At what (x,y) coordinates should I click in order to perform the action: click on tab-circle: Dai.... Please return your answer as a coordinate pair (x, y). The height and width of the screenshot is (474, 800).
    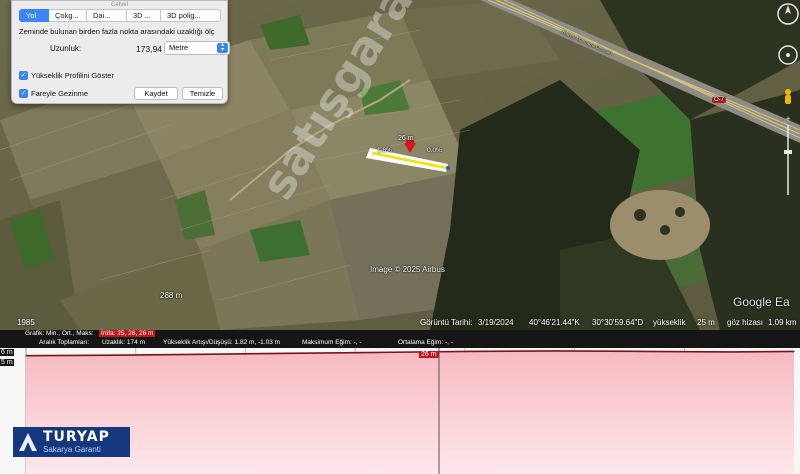
    Looking at the image, I should click on (107, 15).